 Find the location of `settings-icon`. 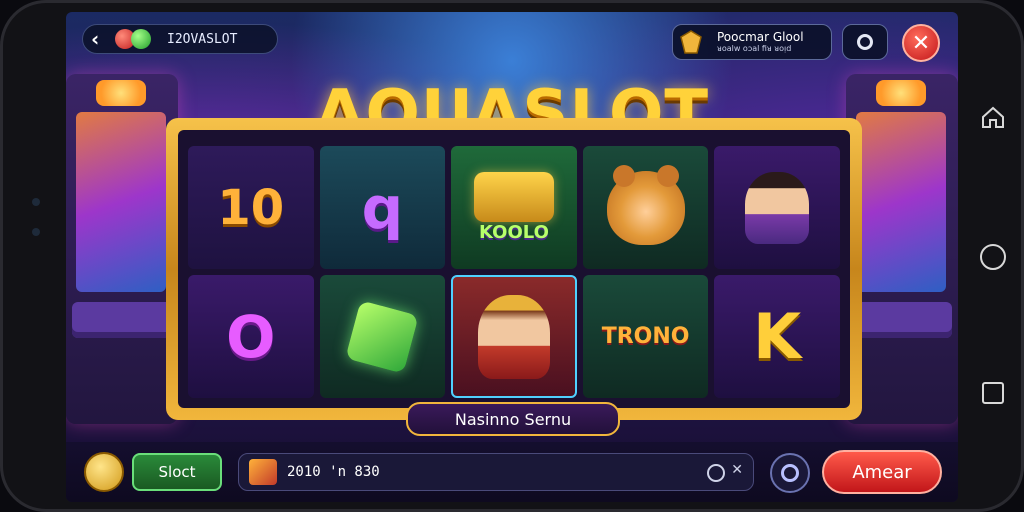

settings-icon is located at coordinates (865, 42).